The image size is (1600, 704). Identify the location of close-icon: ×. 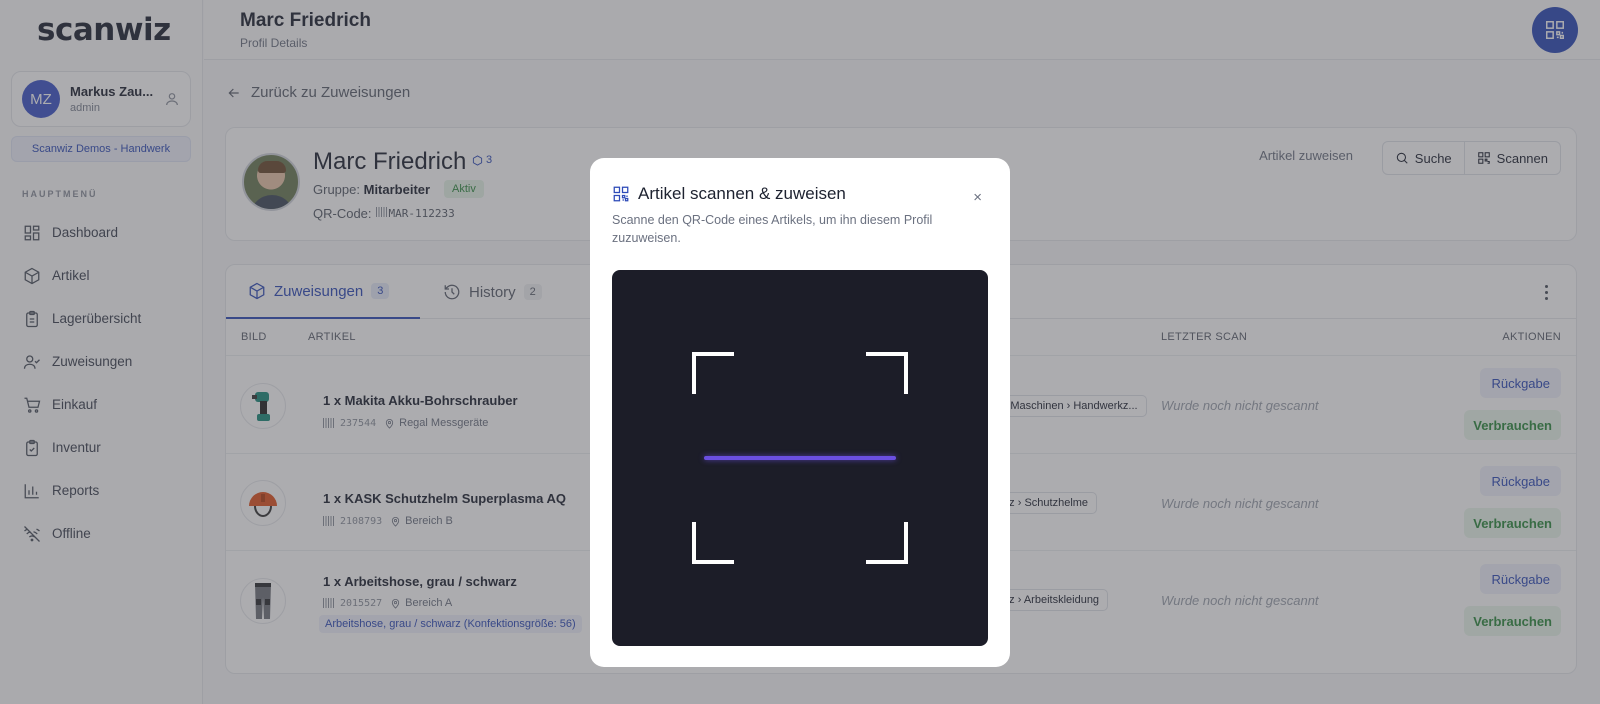
(977, 197).